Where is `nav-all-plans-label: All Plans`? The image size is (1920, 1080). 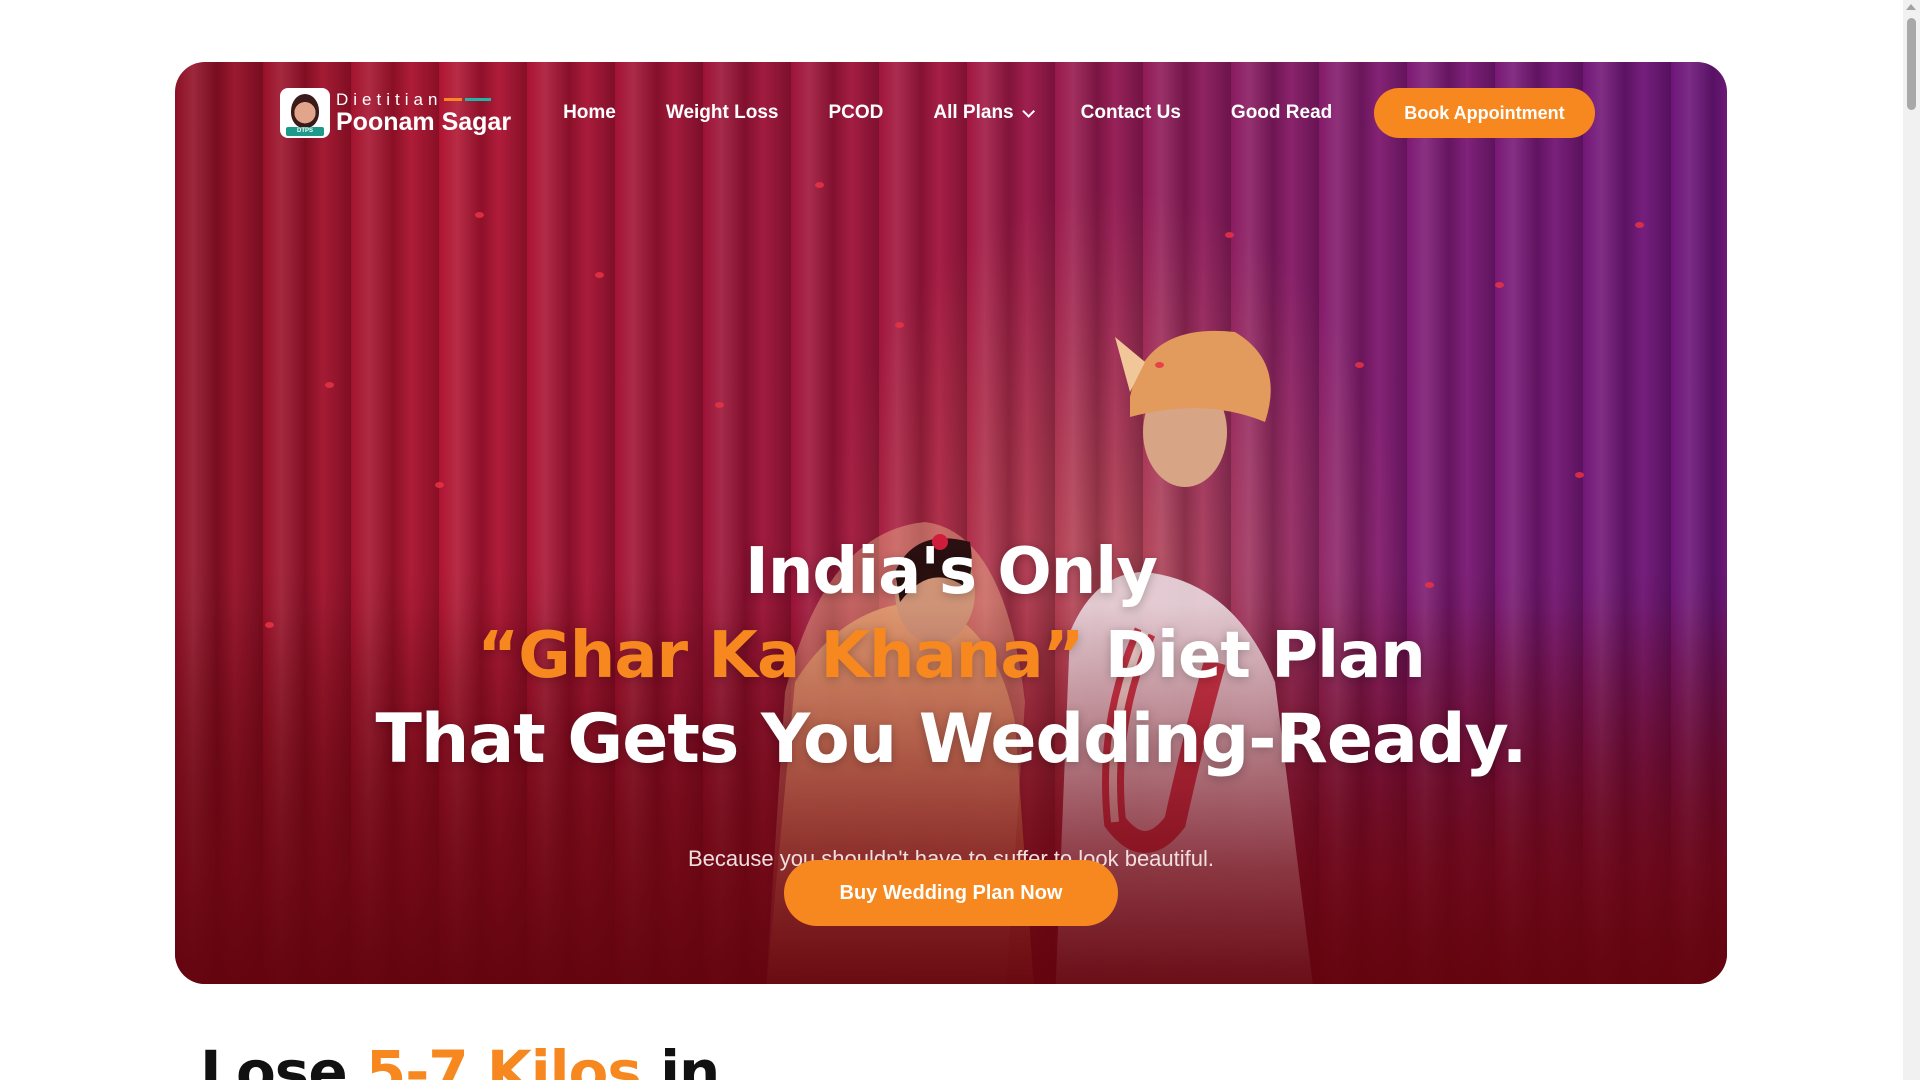
nav-all-plans-label: All Plans is located at coordinates (973, 112).